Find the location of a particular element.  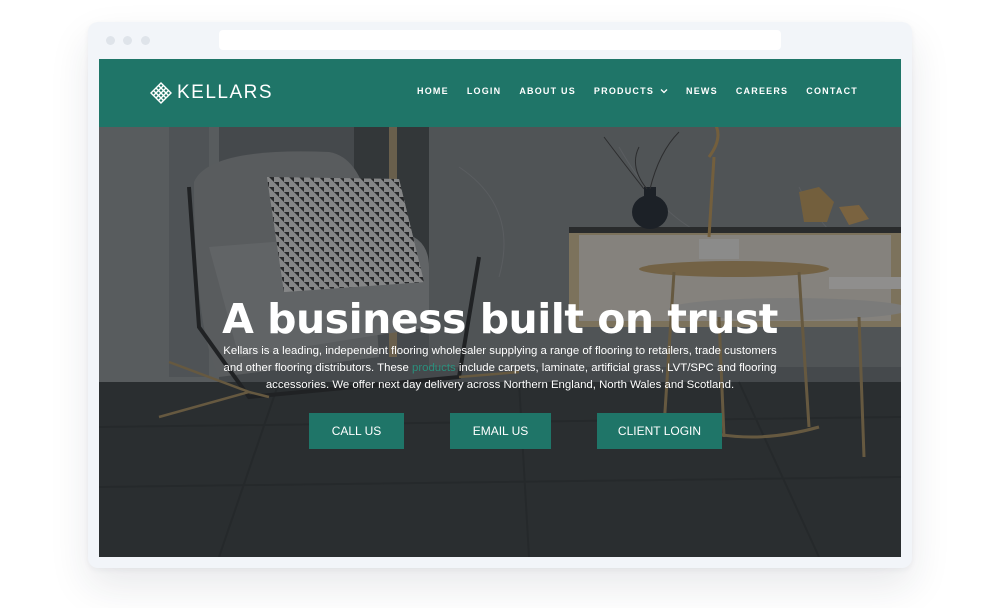

hero-headline: A business built on trust is located at coordinates (500, 319).